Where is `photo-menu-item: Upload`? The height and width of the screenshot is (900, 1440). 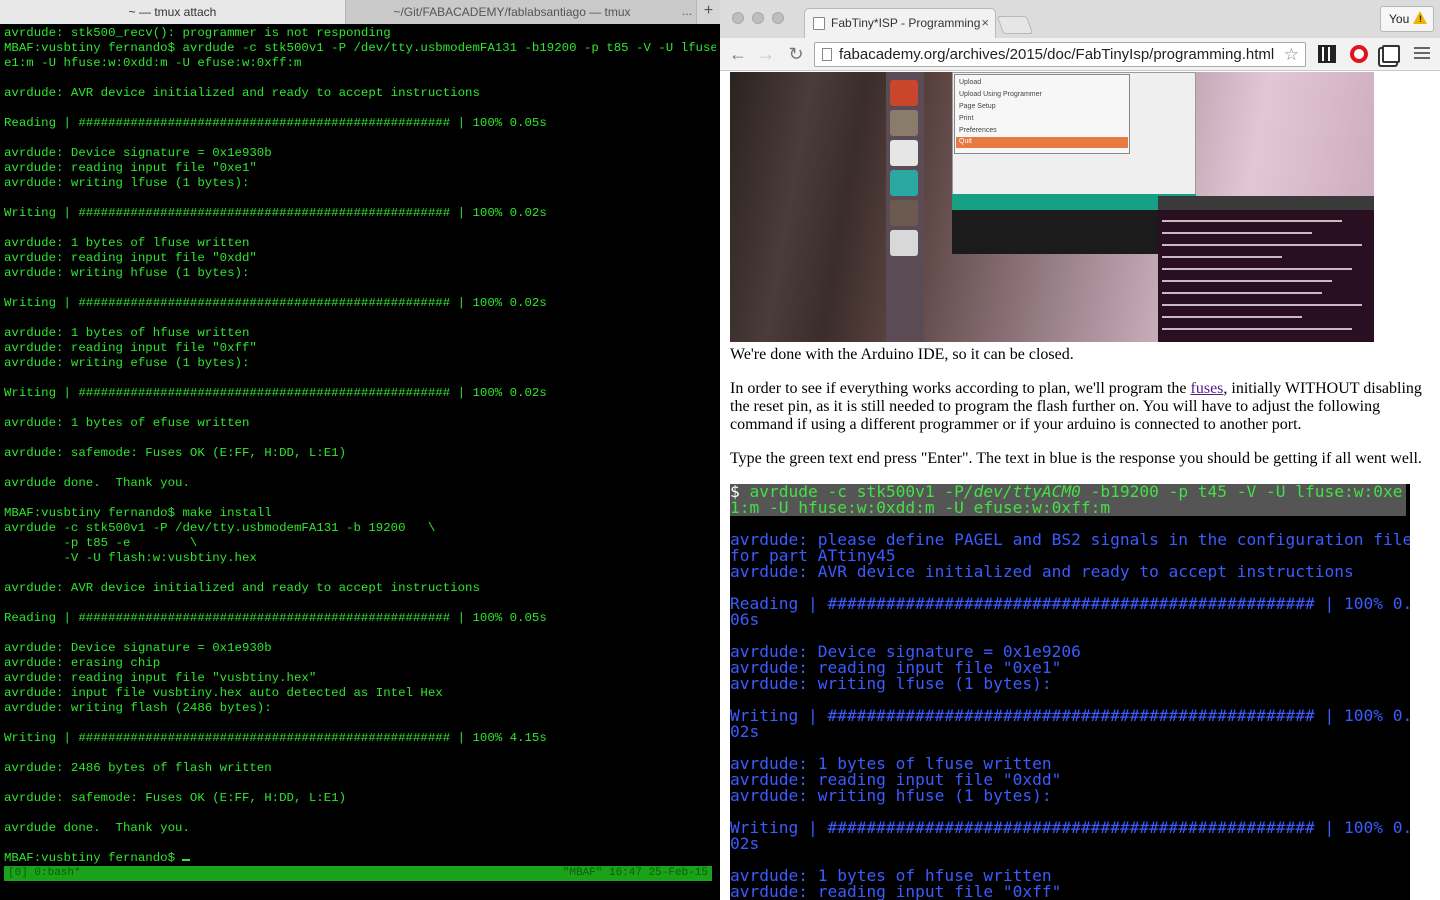
photo-menu-item: Upload is located at coordinates (970, 82).